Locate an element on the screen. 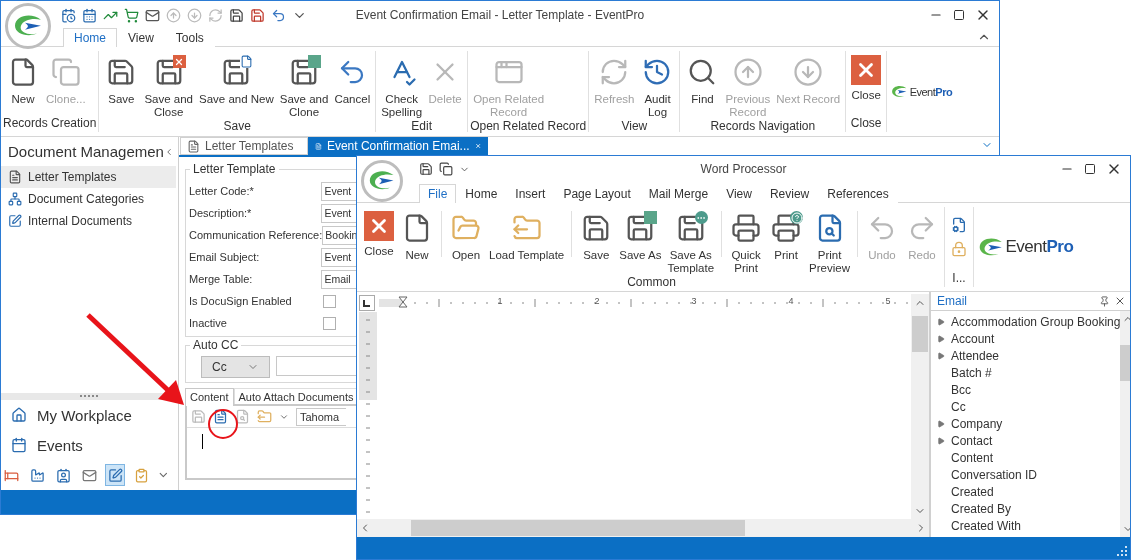  ribbon-button: Save and New is located at coordinates (236, 80).